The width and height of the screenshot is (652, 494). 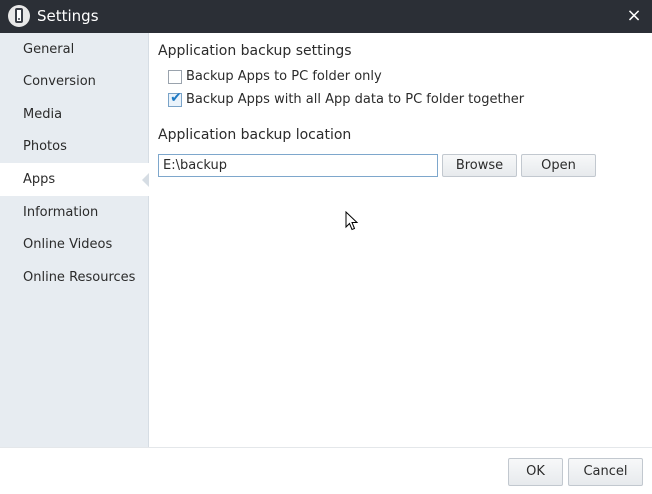 What do you see at coordinates (298, 165) in the screenshot?
I see `backup-path-input` at bounding box center [298, 165].